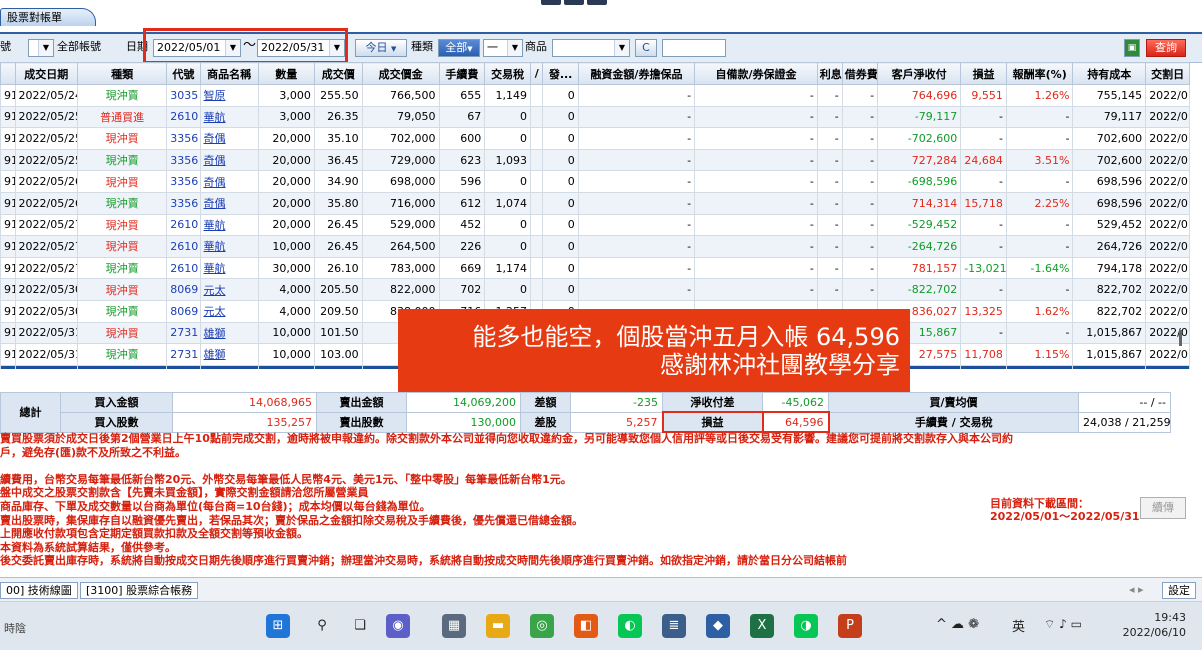  I want to click on cell-name: 新光金, so click(229, 366).